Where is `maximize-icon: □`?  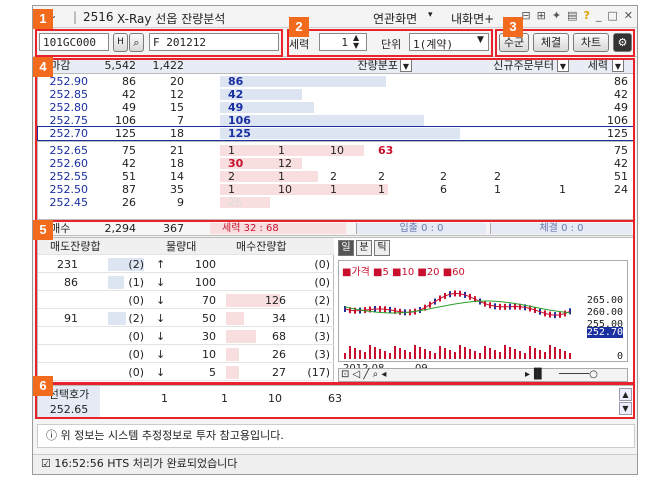
maximize-icon: □ is located at coordinates (612, 15).